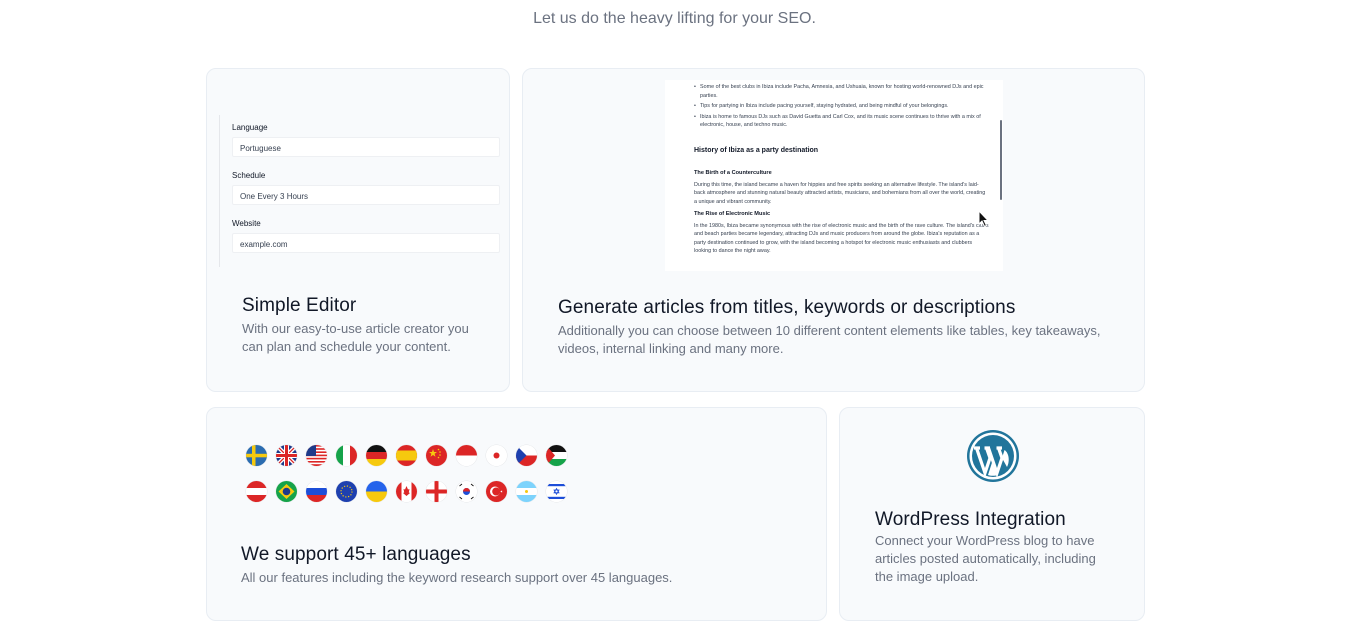 The height and width of the screenshot is (625, 1366). What do you see at coordinates (416, 473) in the screenshot?
I see `language-flags` at bounding box center [416, 473].